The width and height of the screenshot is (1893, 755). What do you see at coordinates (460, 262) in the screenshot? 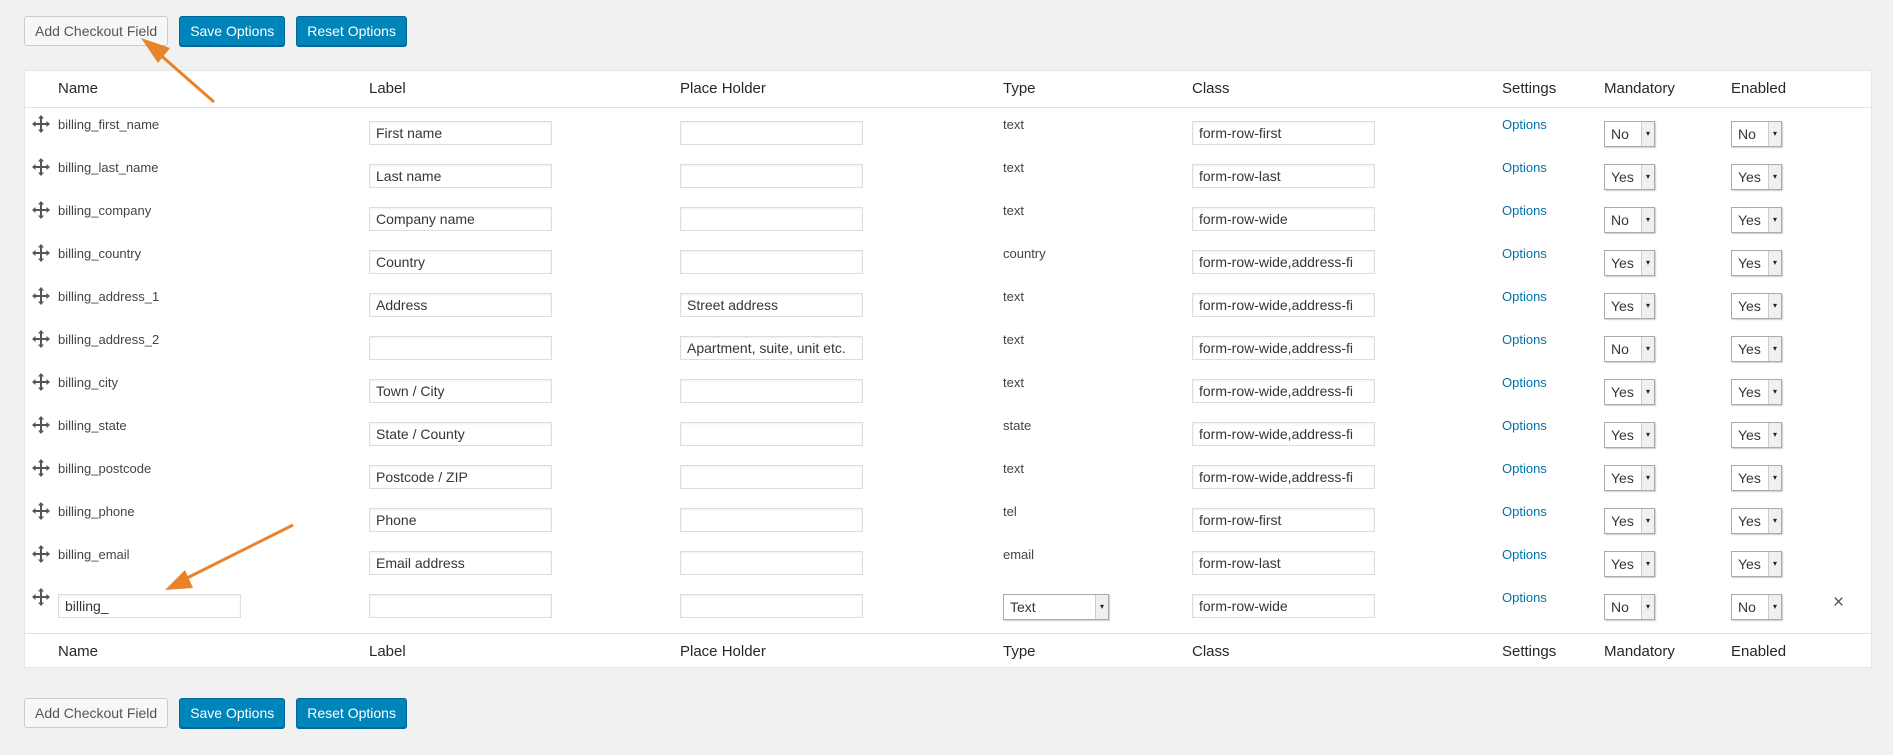
I see `field-label-input: Country` at bounding box center [460, 262].